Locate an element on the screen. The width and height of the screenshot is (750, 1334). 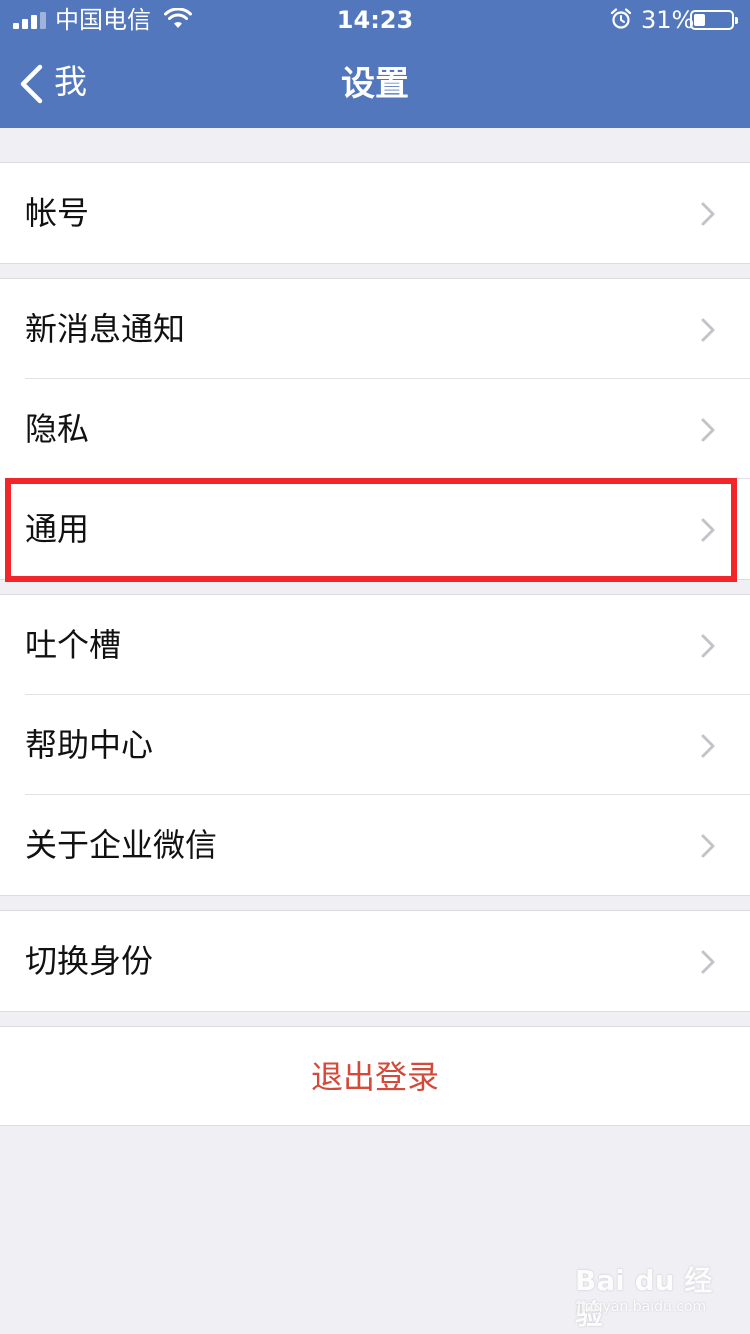
alarm-icon is located at coordinates (621, 18).